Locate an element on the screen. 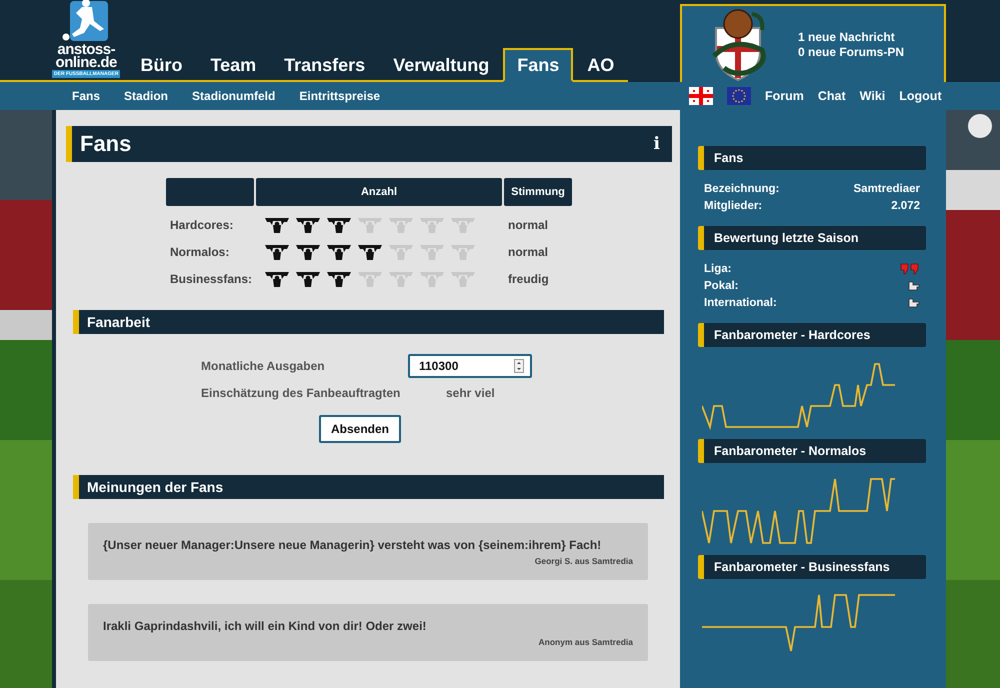  section-title: Fanarbeit is located at coordinates (118, 322).